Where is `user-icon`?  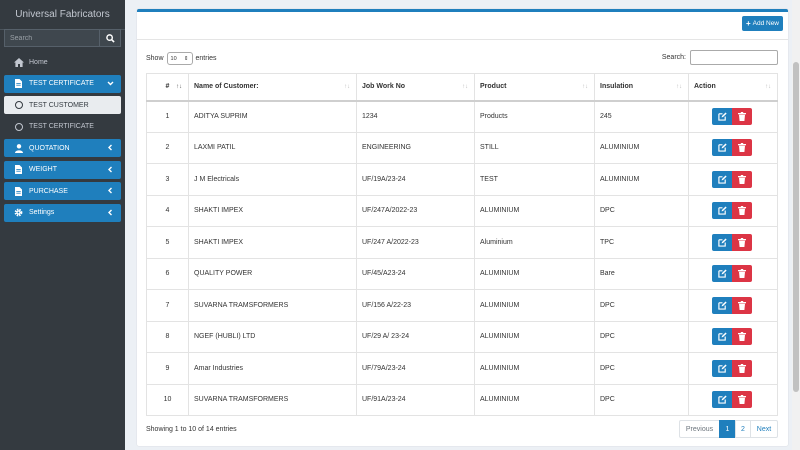 user-icon is located at coordinates (18, 148).